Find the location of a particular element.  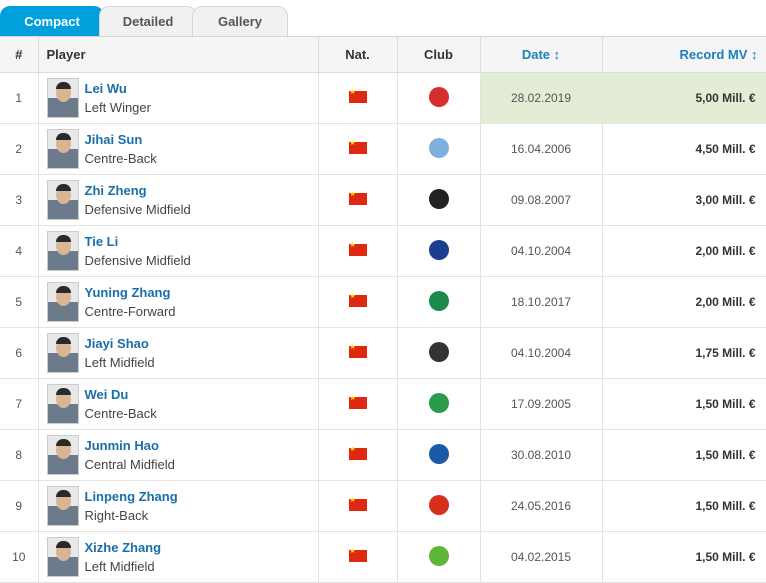

everton-crest-icon is located at coordinates (438, 249).